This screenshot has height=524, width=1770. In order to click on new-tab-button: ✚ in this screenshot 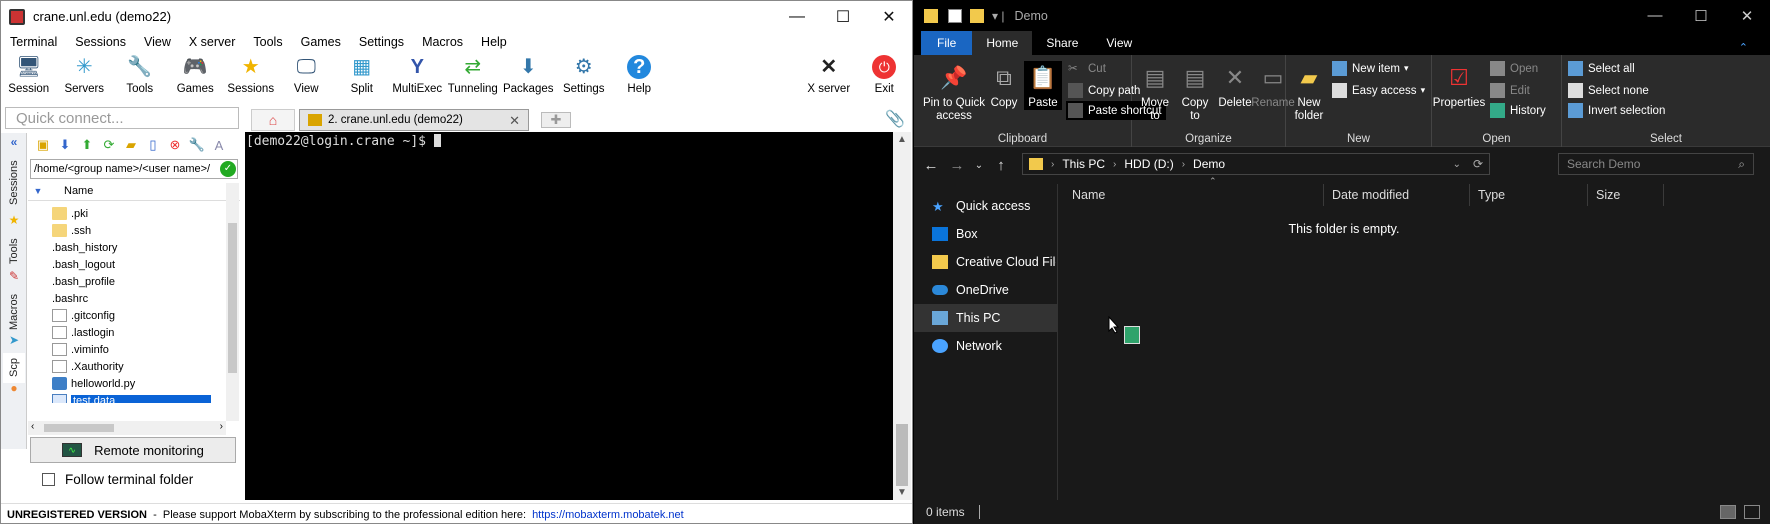, I will do `click(556, 120)`.